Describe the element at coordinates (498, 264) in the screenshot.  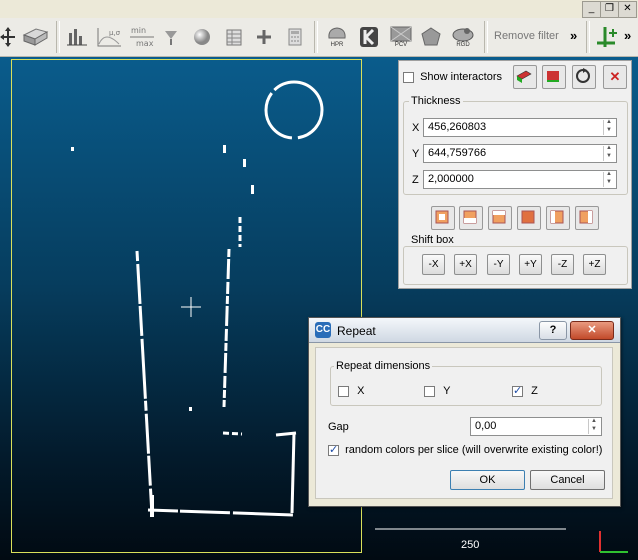
I see `shift-minus-y-button: -Y` at that location.